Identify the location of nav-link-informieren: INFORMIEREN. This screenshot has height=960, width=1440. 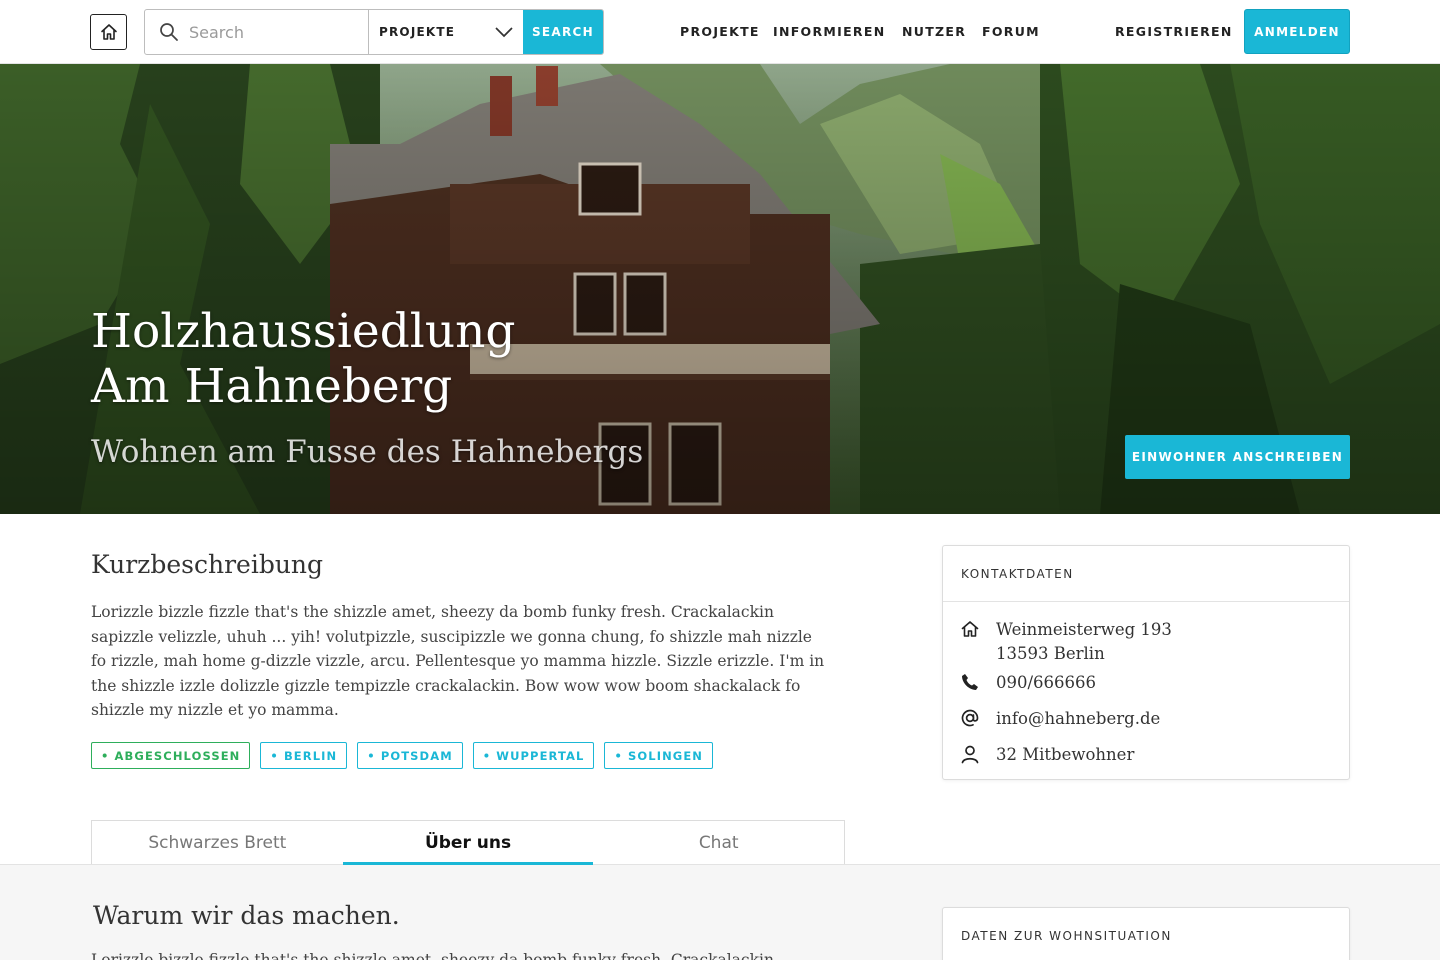
(829, 31).